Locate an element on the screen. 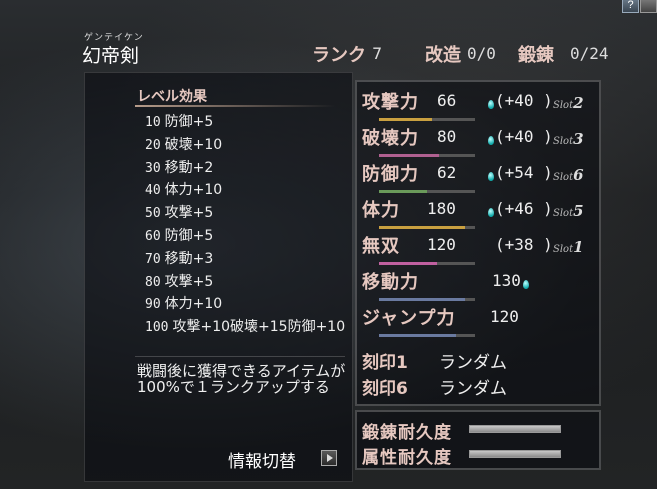 This screenshot has height=489, width=657. level-number: 50 is located at coordinates (153, 214).